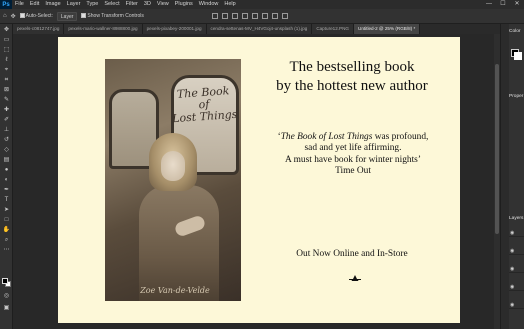  Describe the element at coordinates (6, 240) in the screenshot. I see `zoom-tool-icon: ⌕` at that location.